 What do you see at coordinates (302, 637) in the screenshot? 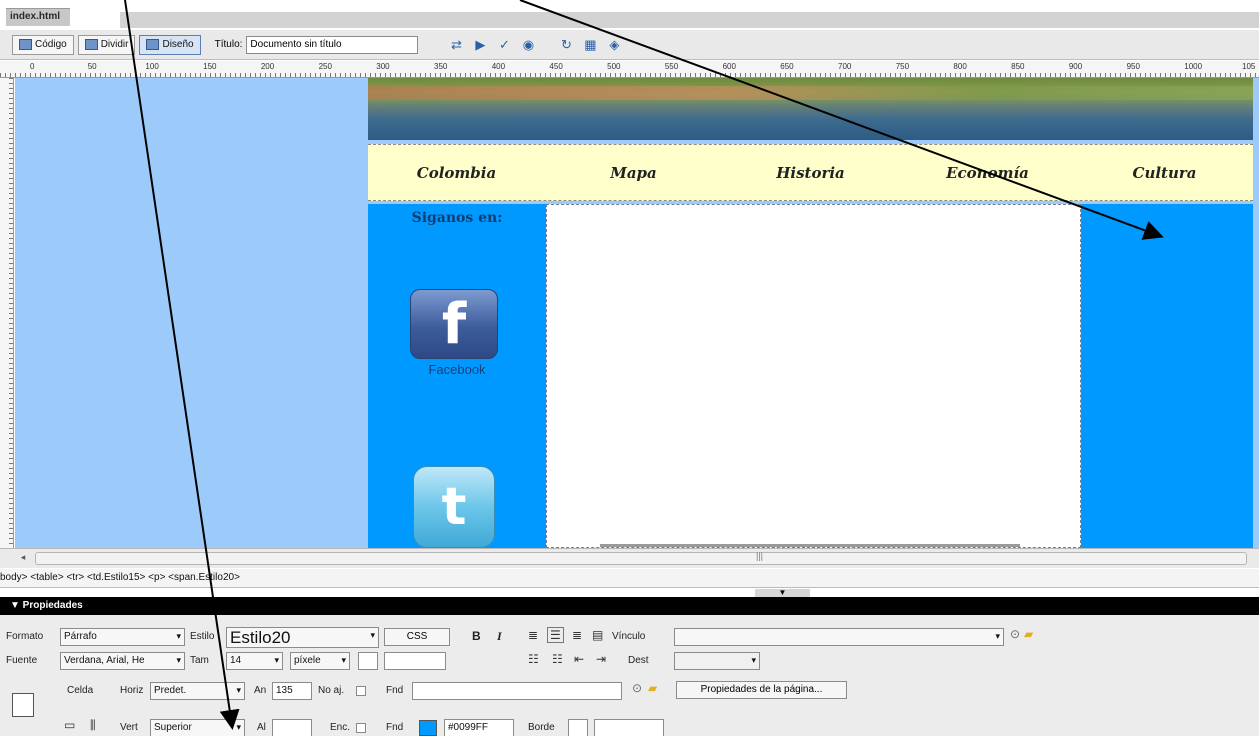
I see `style-select: Estilo20` at bounding box center [302, 637].